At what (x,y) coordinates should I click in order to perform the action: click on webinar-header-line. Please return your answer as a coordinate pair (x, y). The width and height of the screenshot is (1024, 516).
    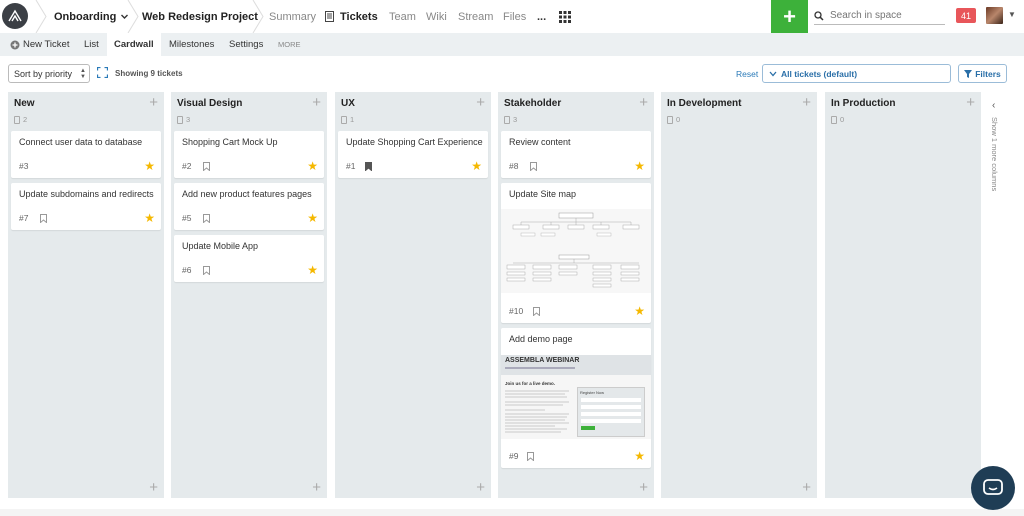
    Looking at the image, I should click on (540, 368).